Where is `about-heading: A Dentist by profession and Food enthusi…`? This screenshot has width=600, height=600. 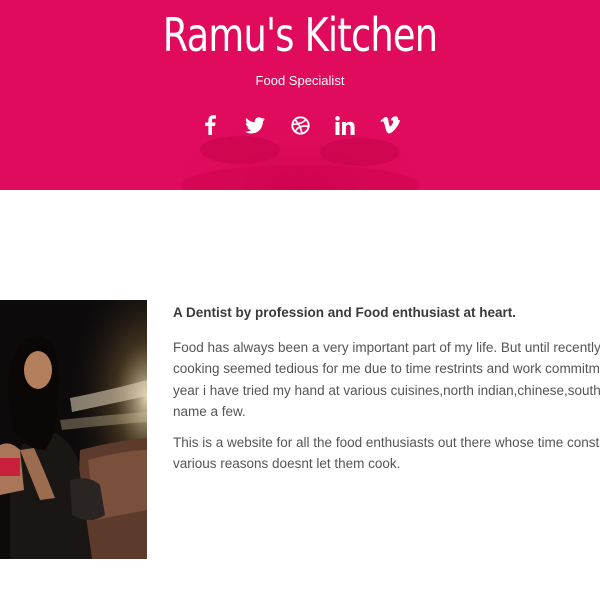 about-heading: A Dentist by profession and Food enthusi… is located at coordinates (345, 312).